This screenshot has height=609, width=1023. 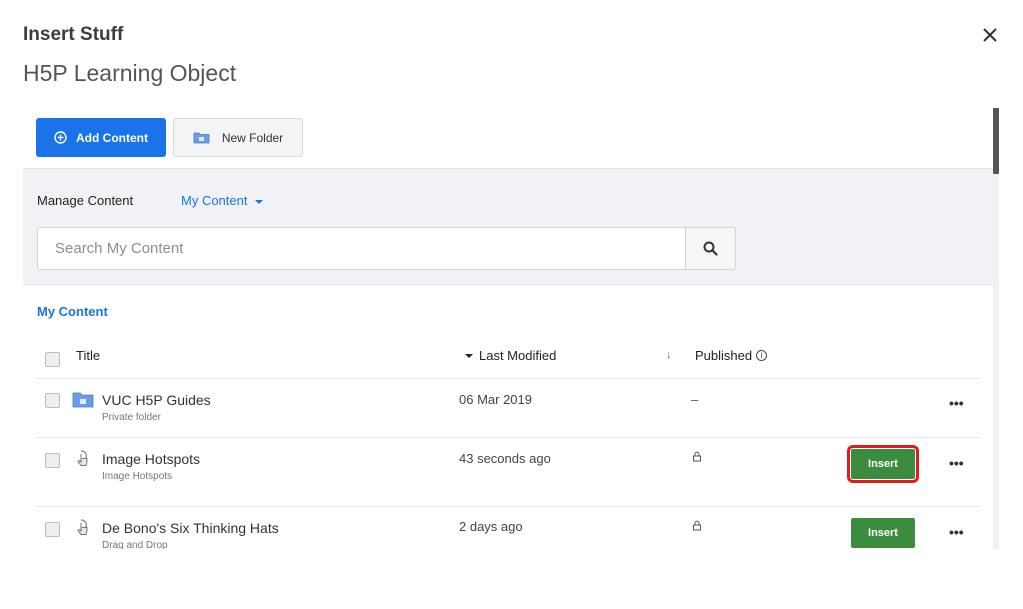 I want to click on column-header-title: Title, so click(x=88, y=355).